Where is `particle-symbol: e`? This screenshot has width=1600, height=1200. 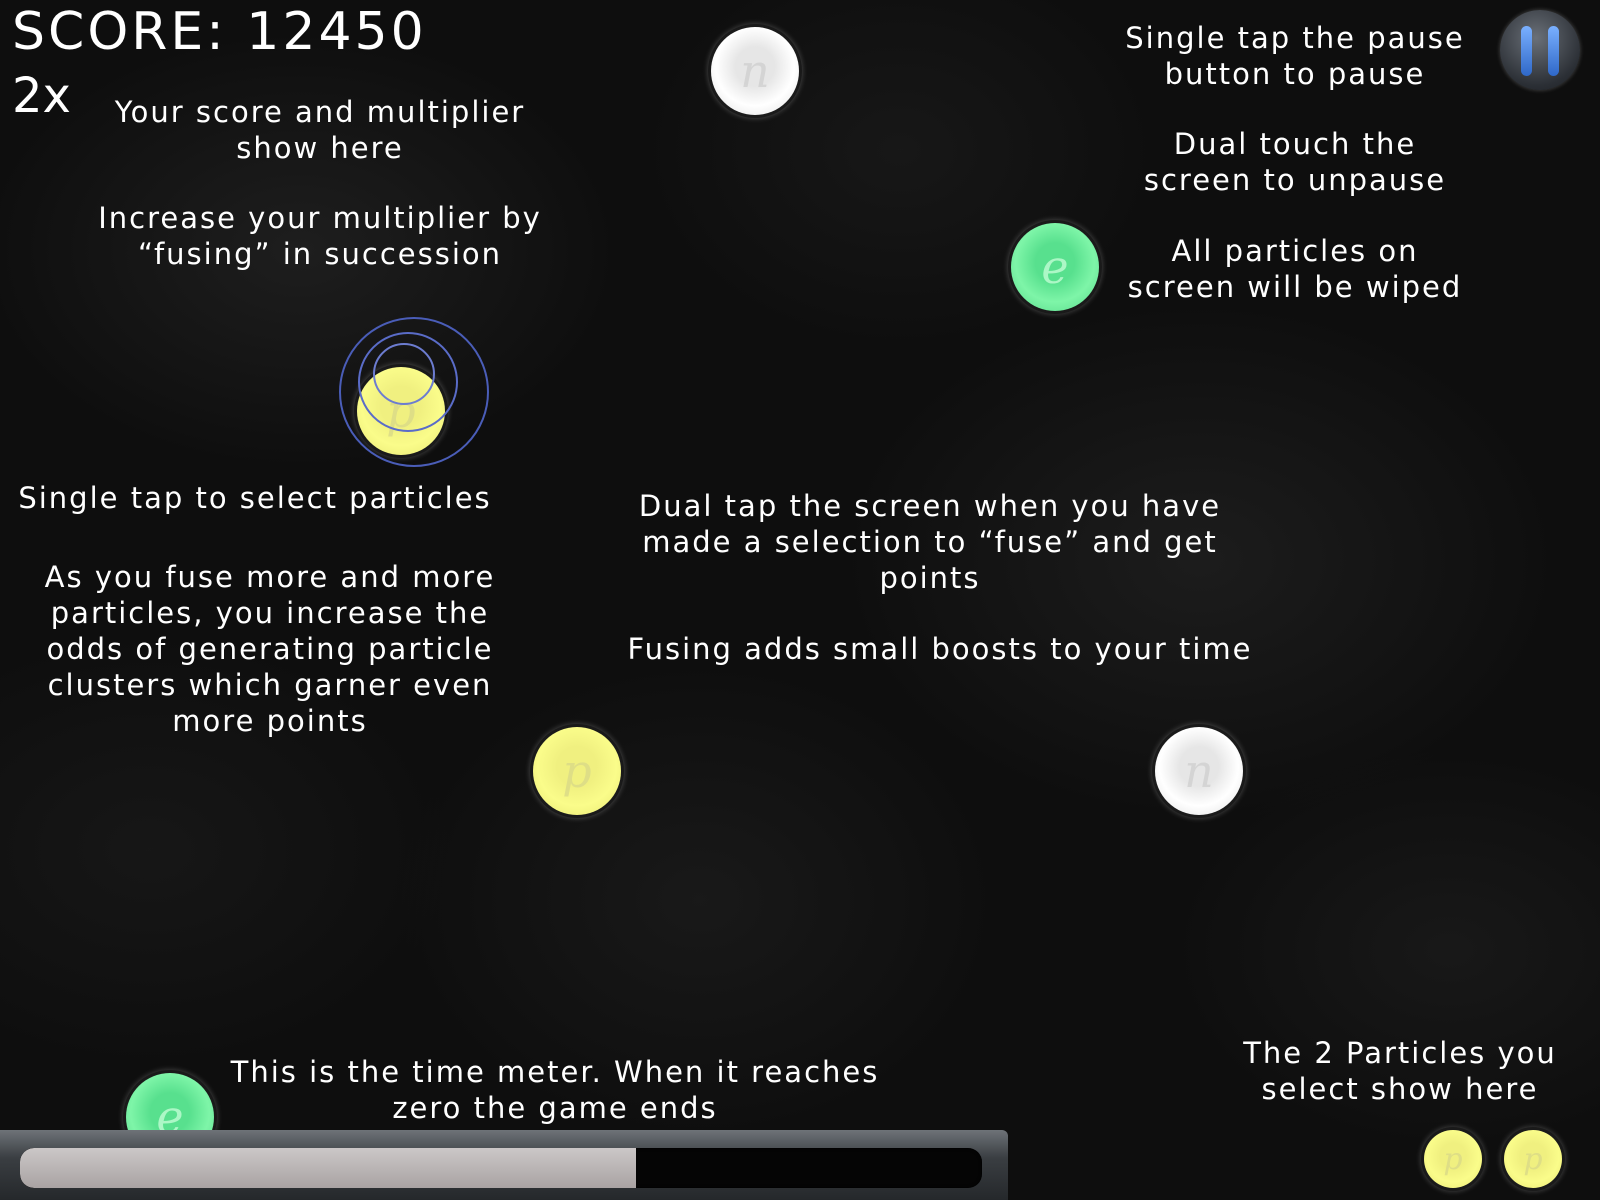
particle-symbol: e is located at coordinates (1055, 267).